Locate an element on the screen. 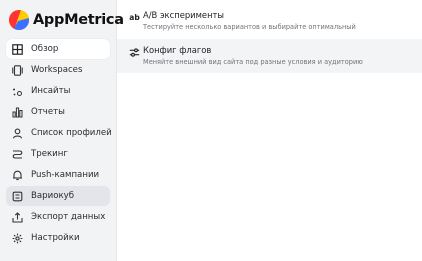 The height and width of the screenshot is (261, 422). sidebar-item-label: Workspaces is located at coordinates (57, 70).